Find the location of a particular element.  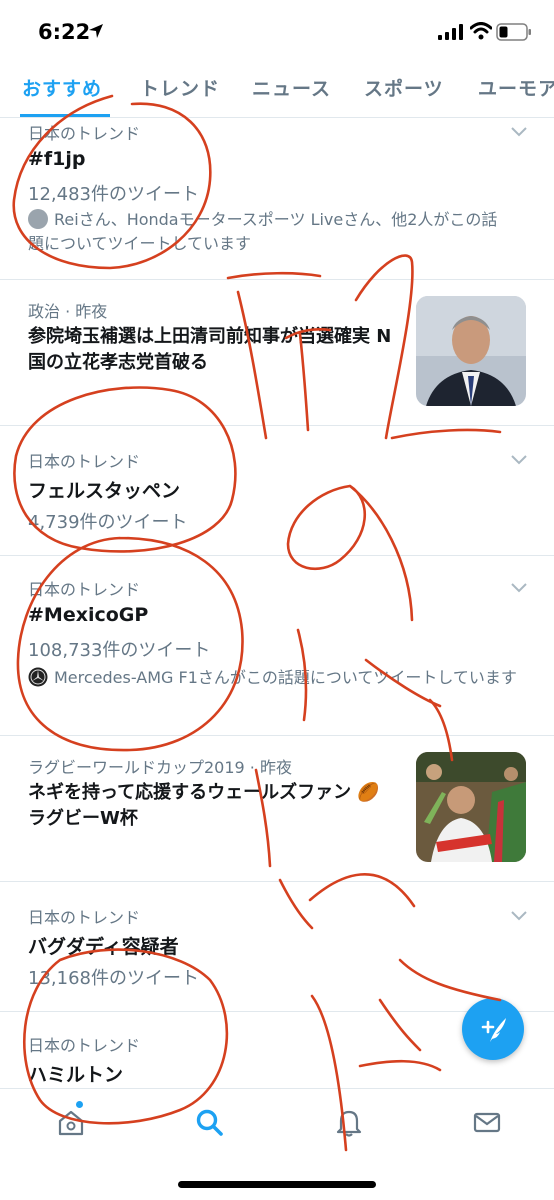

compose-tweet-icon is located at coordinates (493, 1030).